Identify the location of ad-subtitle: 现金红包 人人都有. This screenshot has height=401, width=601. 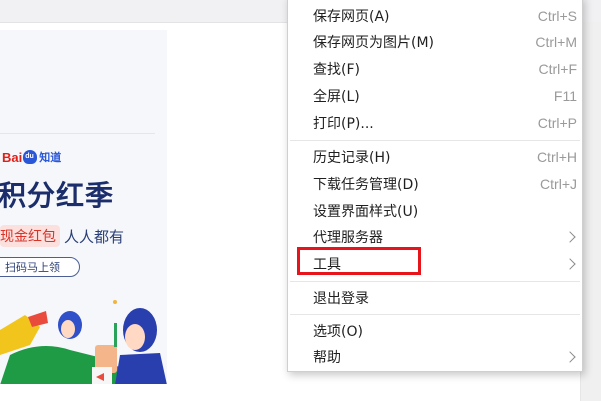
(62, 236).